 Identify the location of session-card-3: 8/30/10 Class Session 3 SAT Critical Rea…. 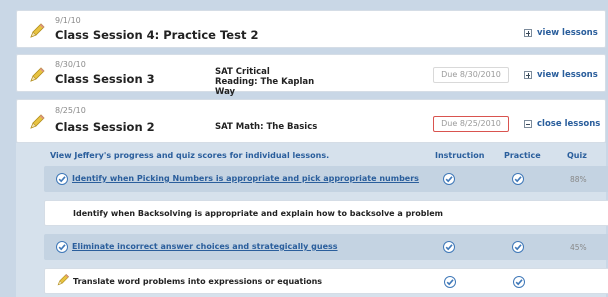
(311, 75).